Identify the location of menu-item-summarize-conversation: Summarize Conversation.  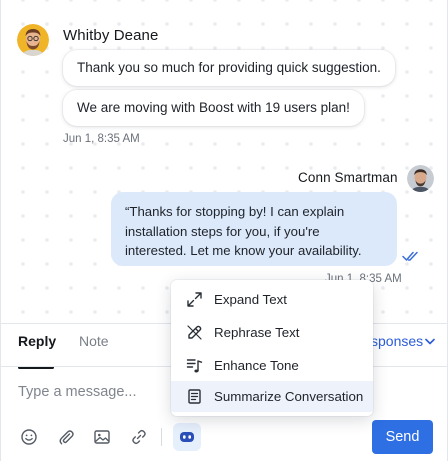
(272, 396).